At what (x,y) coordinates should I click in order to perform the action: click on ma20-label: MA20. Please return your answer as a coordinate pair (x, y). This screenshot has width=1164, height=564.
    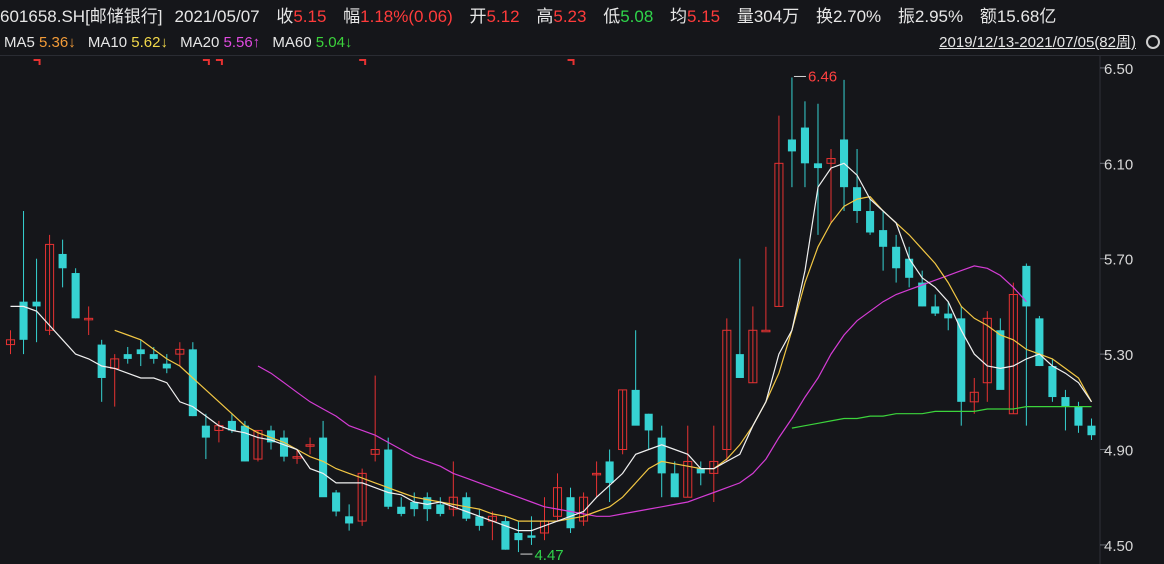
    Looking at the image, I should click on (199, 42).